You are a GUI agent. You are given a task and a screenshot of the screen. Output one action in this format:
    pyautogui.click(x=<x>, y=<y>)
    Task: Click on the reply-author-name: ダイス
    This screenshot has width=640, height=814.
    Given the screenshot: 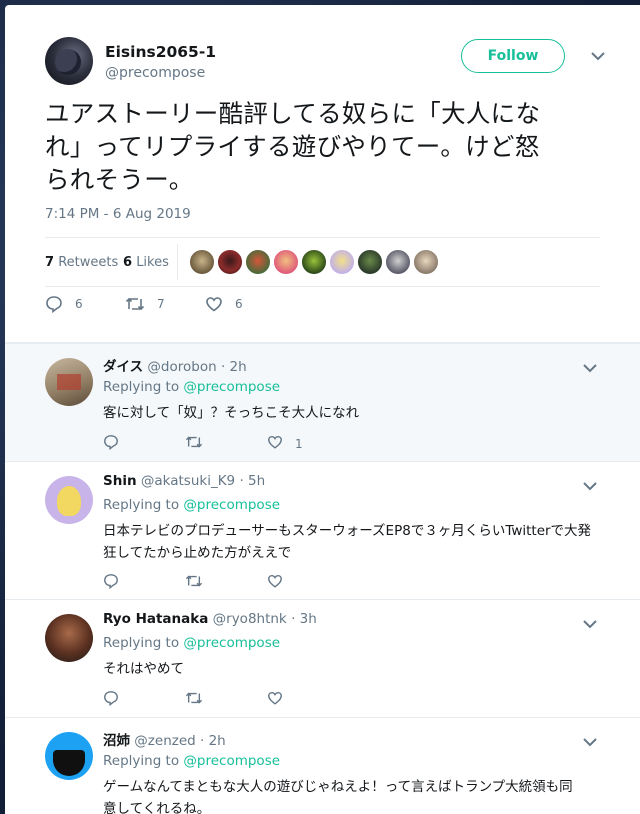 What is the action you would take?
    pyautogui.click(x=123, y=367)
    